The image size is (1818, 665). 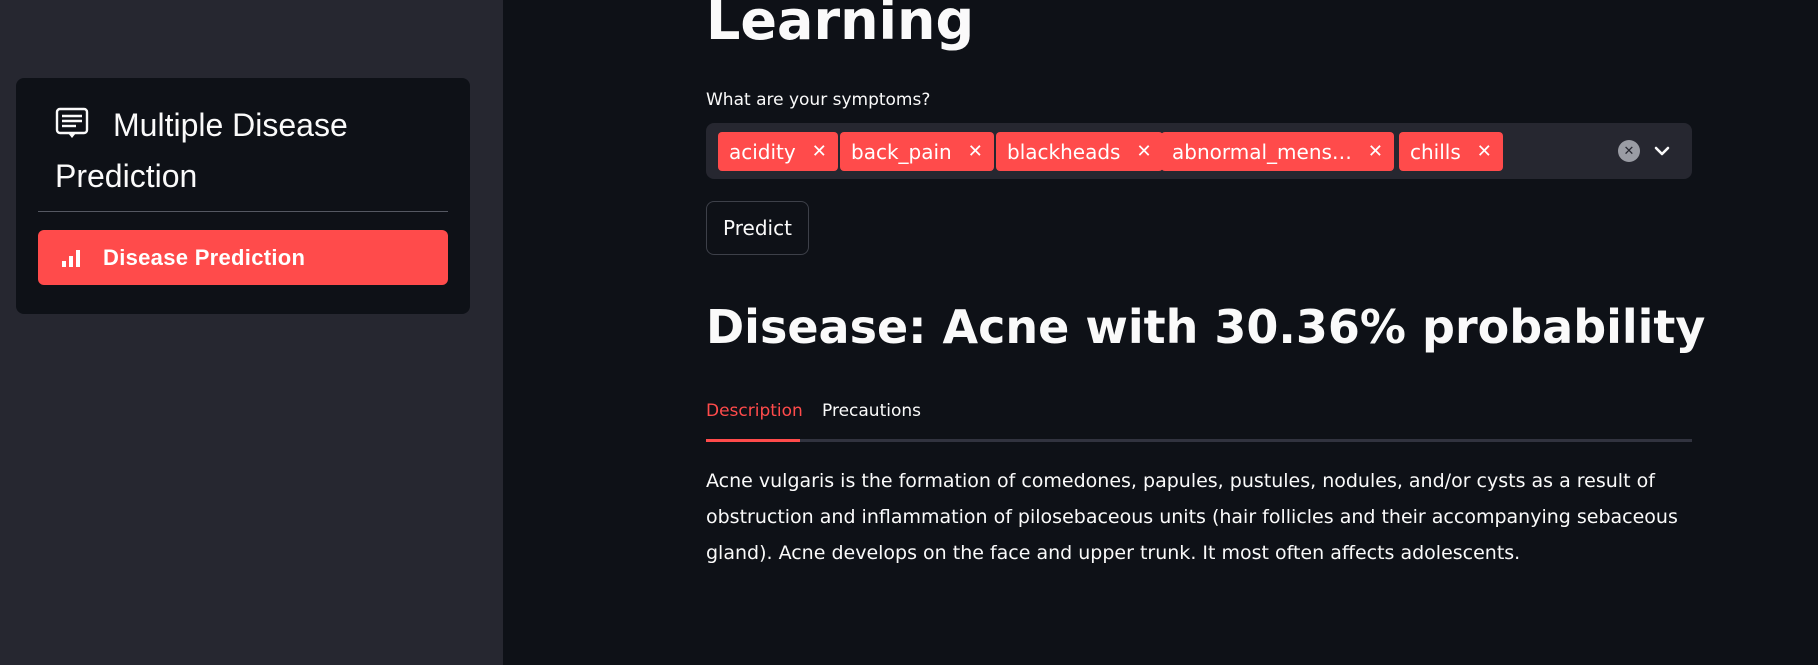 I want to click on tag-label: chills, so click(x=1435, y=151).